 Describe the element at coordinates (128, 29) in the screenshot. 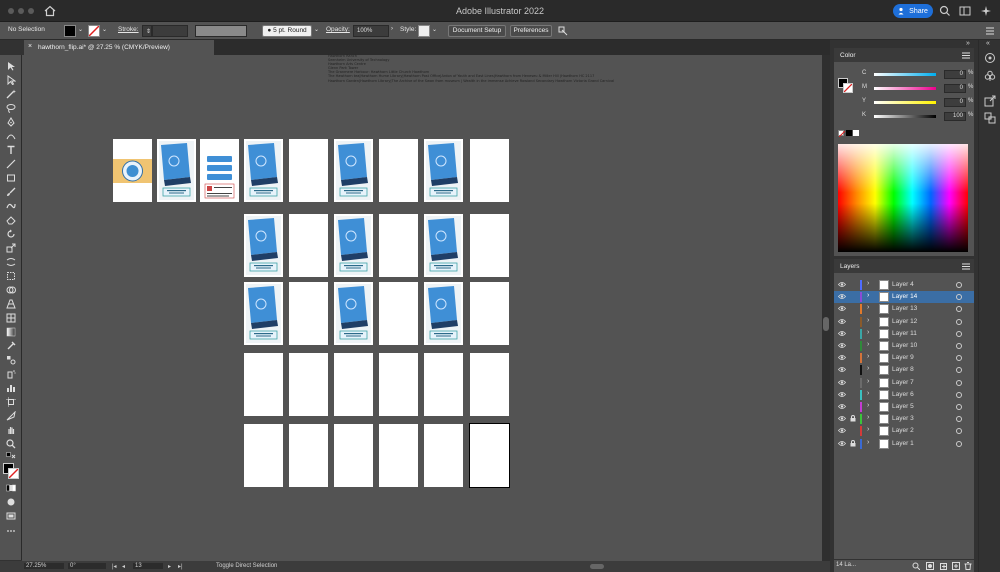

I see `stroke-label: Stroke:` at that location.